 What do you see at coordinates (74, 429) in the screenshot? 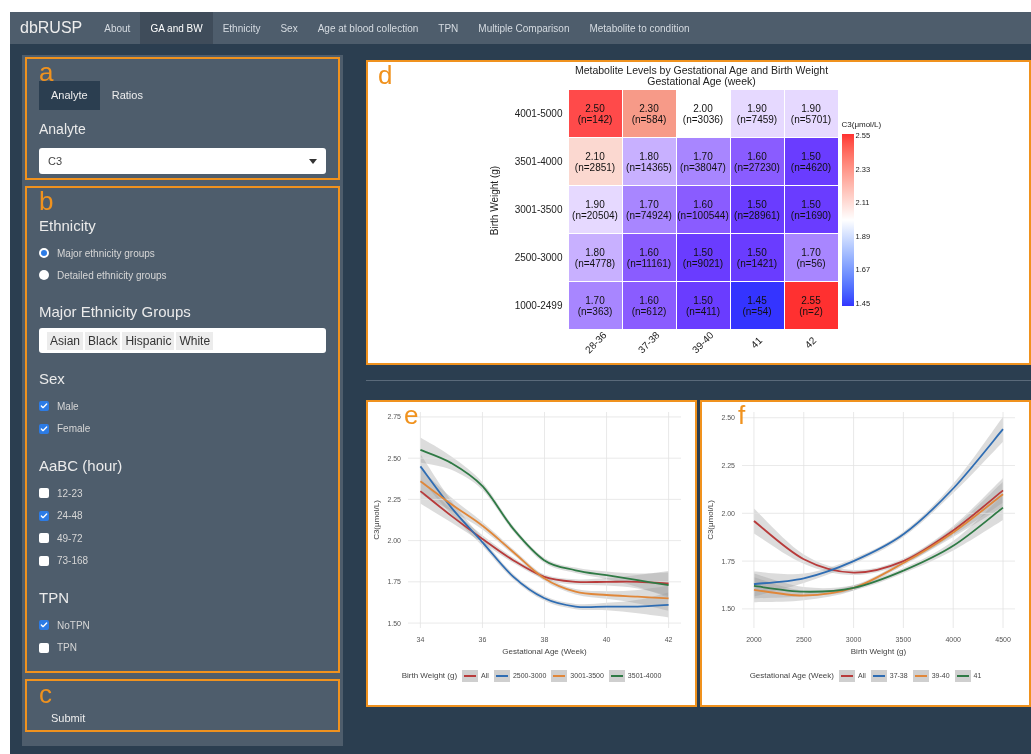
I see `checkbox-label: Female` at bounding box center [74, 429].